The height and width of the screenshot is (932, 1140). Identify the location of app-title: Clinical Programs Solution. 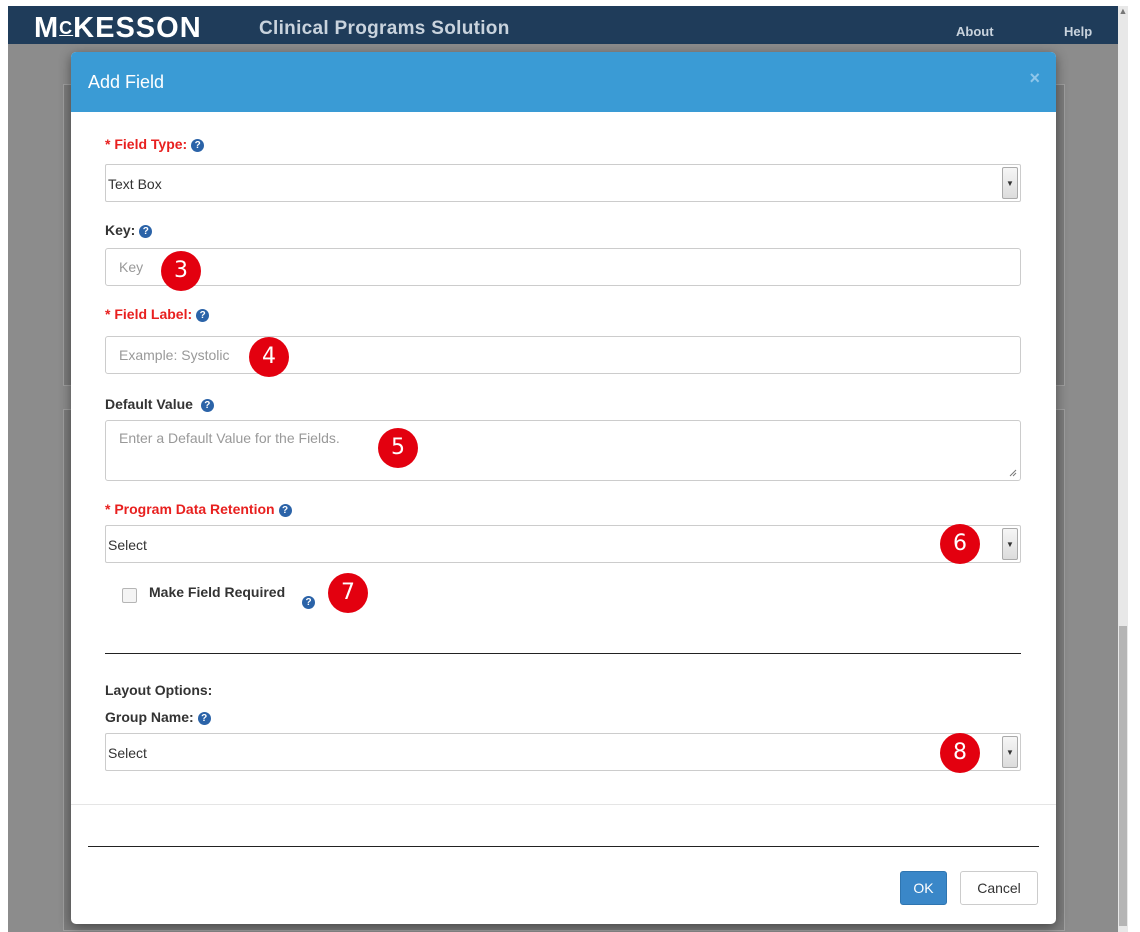
(384, 28).